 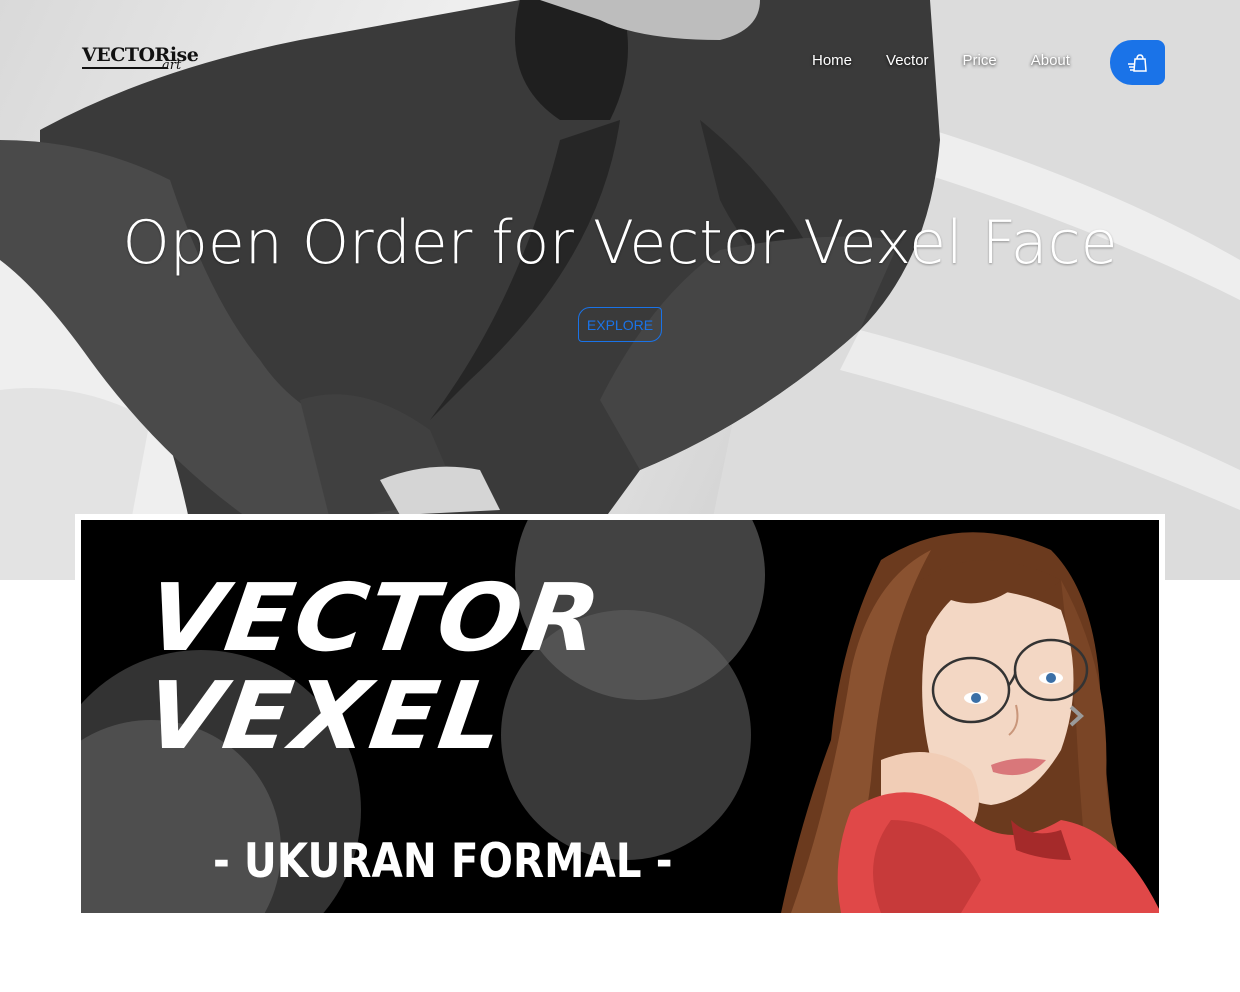 I want to click on nav-item-about: About, so click(x=1050, y=61).